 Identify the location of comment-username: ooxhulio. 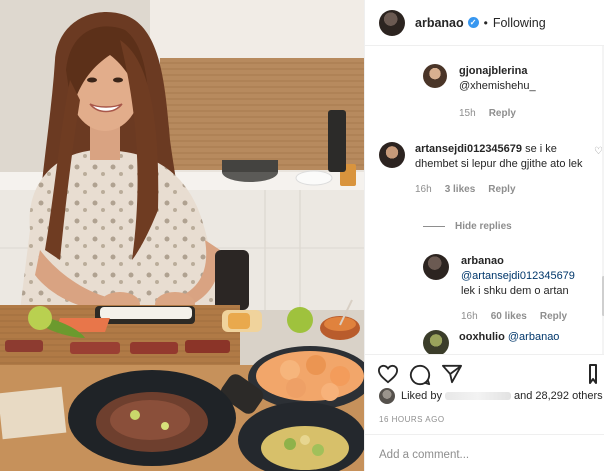
(482, 337).